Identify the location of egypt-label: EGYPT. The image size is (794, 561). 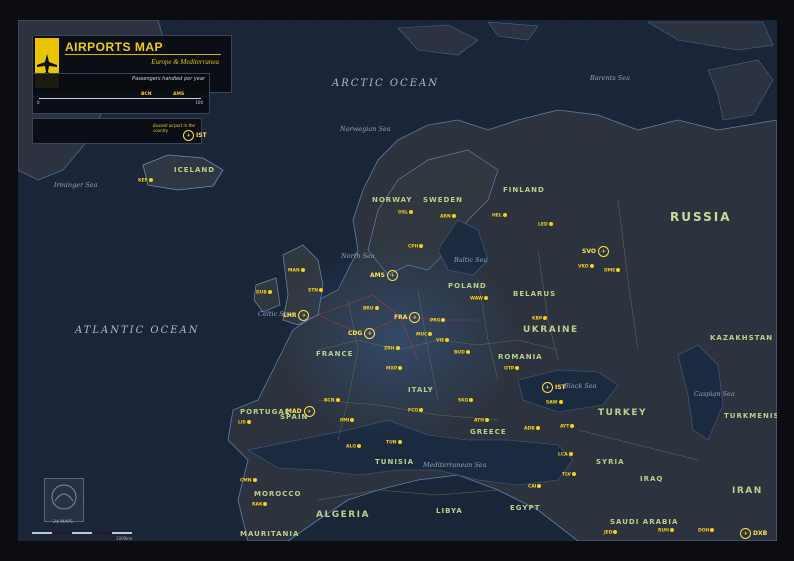
(525, 508).